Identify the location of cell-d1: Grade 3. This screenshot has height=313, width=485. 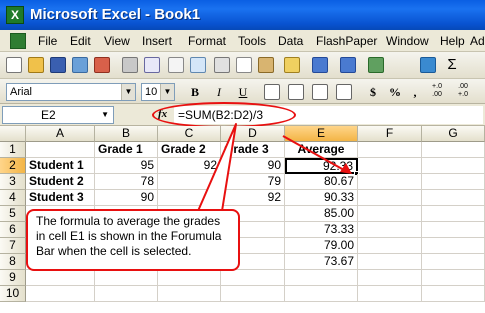
(253, 150).